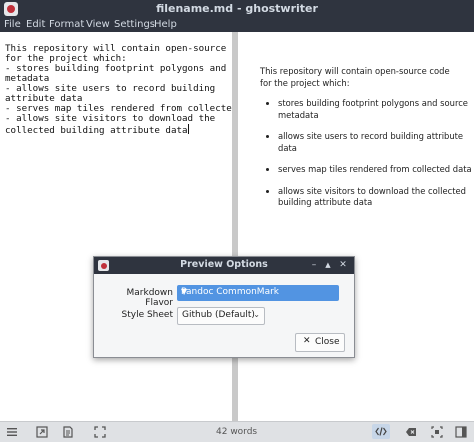 This screenshot has height=442, width=474. What do you see at coordinates (224, 265) in the screenshot?
I see `dialog-titlebar: Preview Options – ▲ ✕` at bounding box center [224, 265].